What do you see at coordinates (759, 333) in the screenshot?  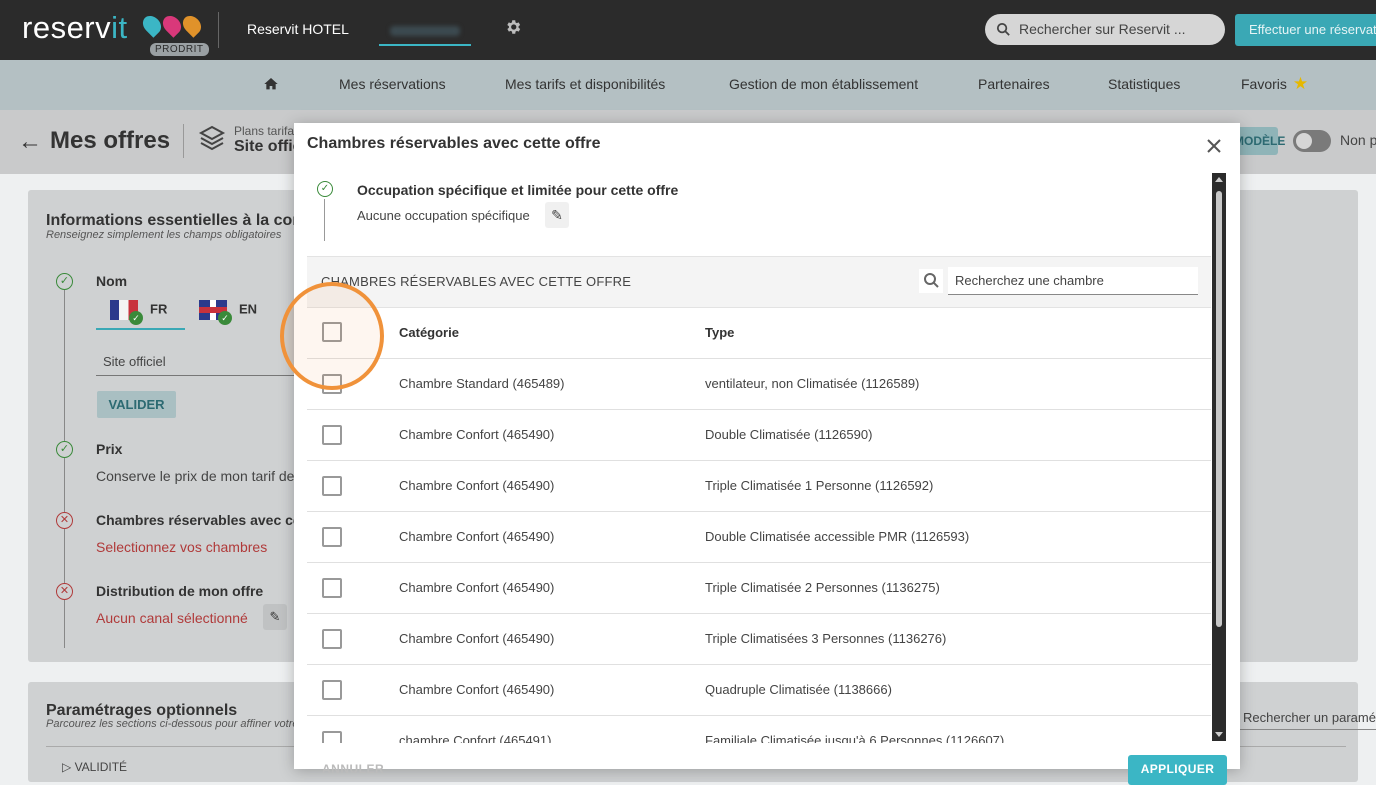 I see `rooms-table-header: Catégorie Type` at bounding box center [759, 333].